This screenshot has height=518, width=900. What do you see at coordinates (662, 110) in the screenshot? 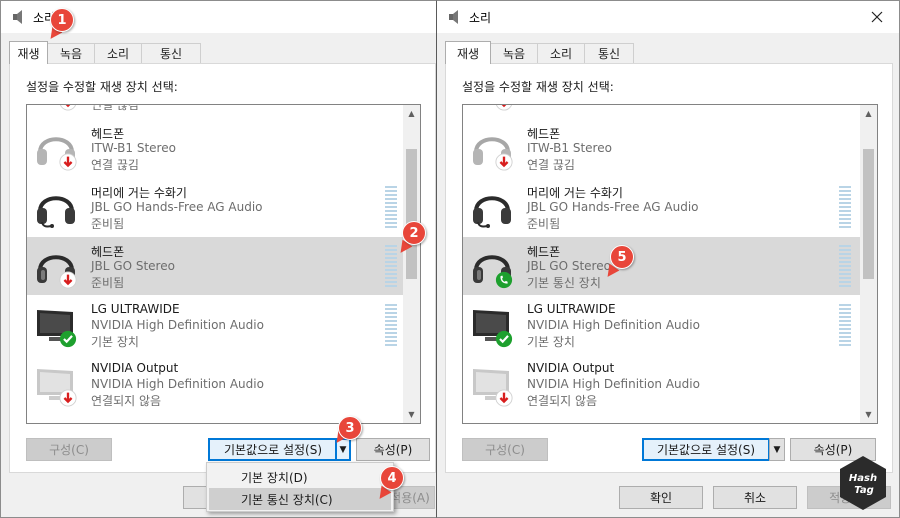
I see `list-item` at bounding box center [662, 110].